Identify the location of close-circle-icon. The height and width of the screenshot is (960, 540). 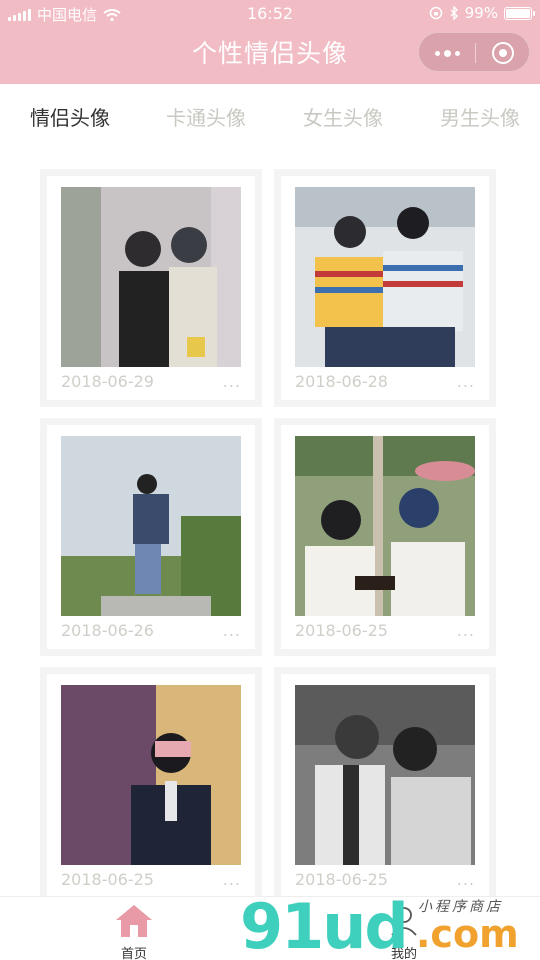
(503, 53).